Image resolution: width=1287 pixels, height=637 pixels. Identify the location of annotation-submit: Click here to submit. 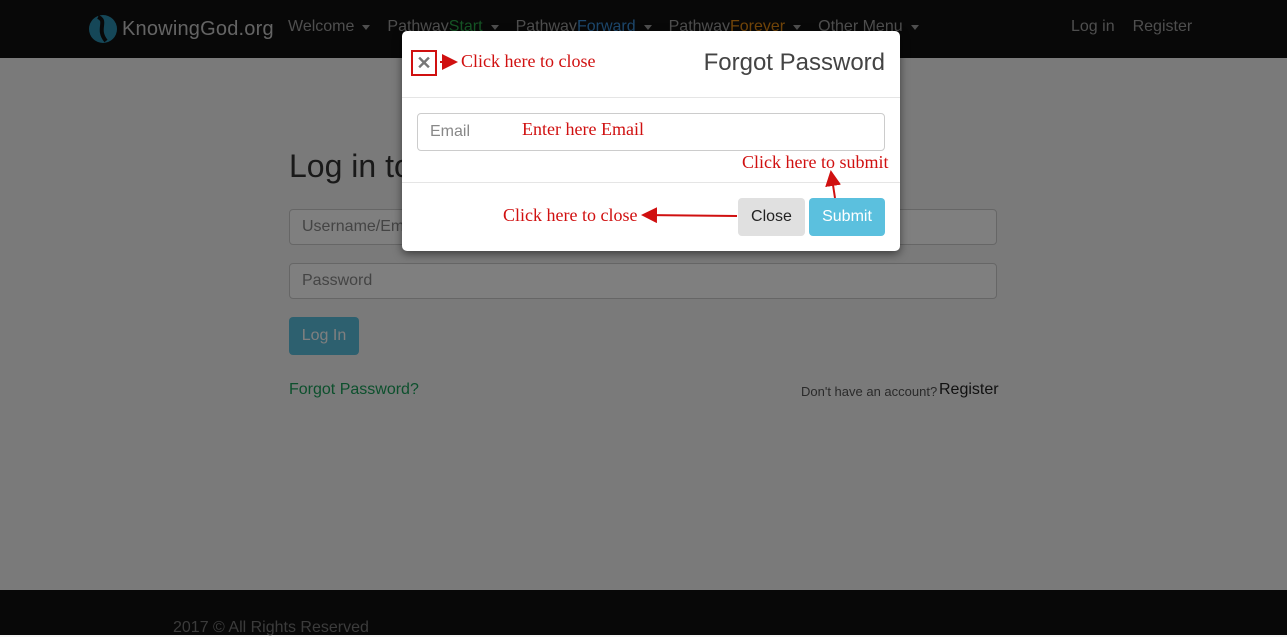
(815, 162).